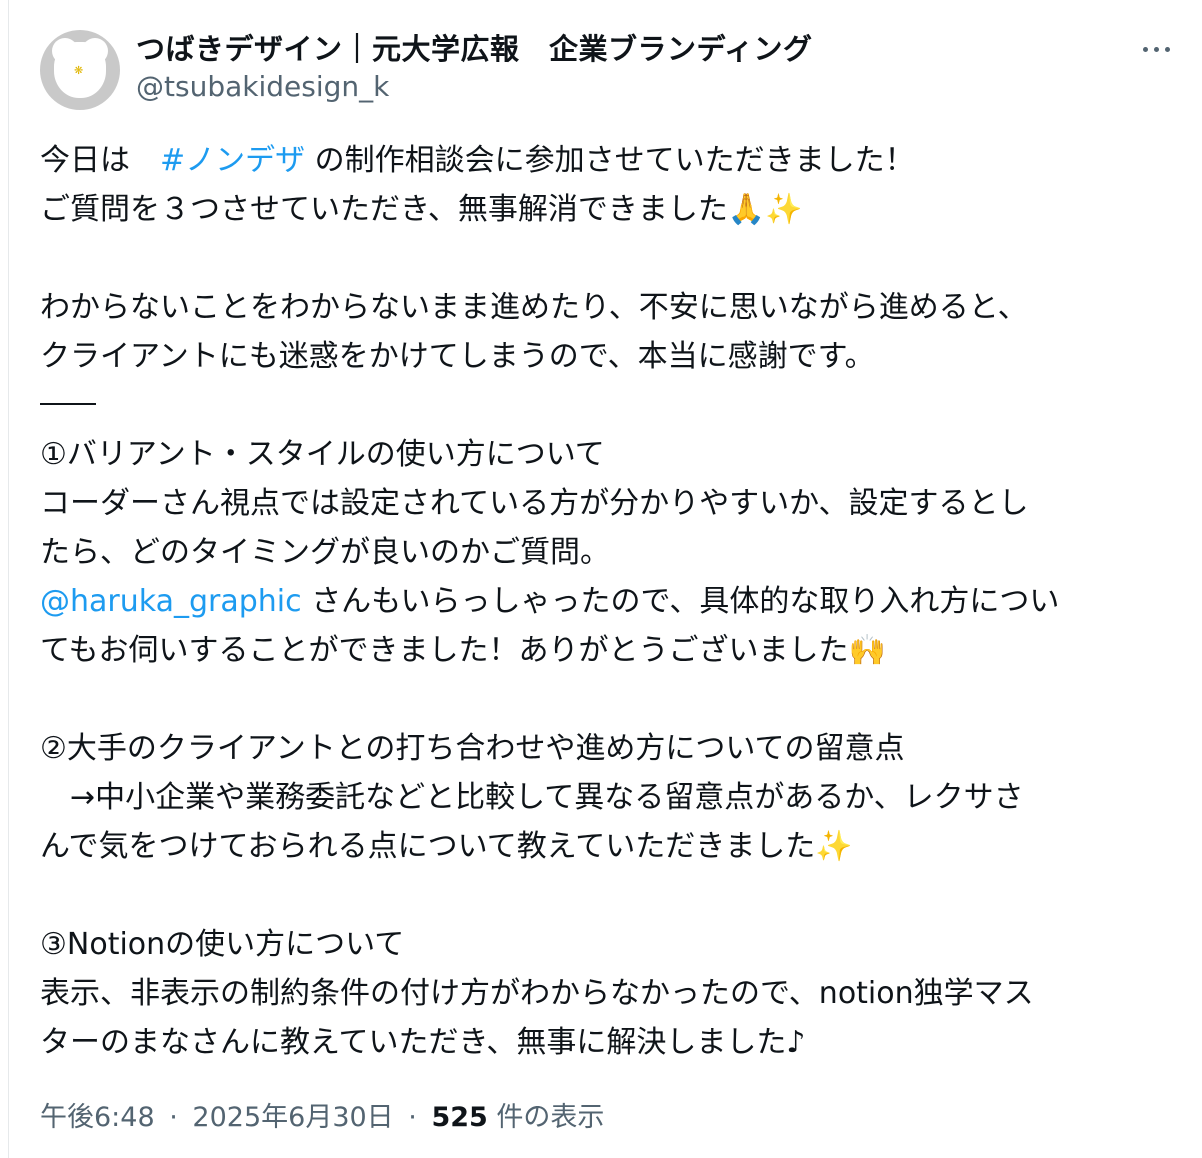 This screenshot has width=1202, height=1158. I want to click on text-line: 表示、非表示の制約条件の付け方がわからなかったので、notion独学マス, so click(537, 993).